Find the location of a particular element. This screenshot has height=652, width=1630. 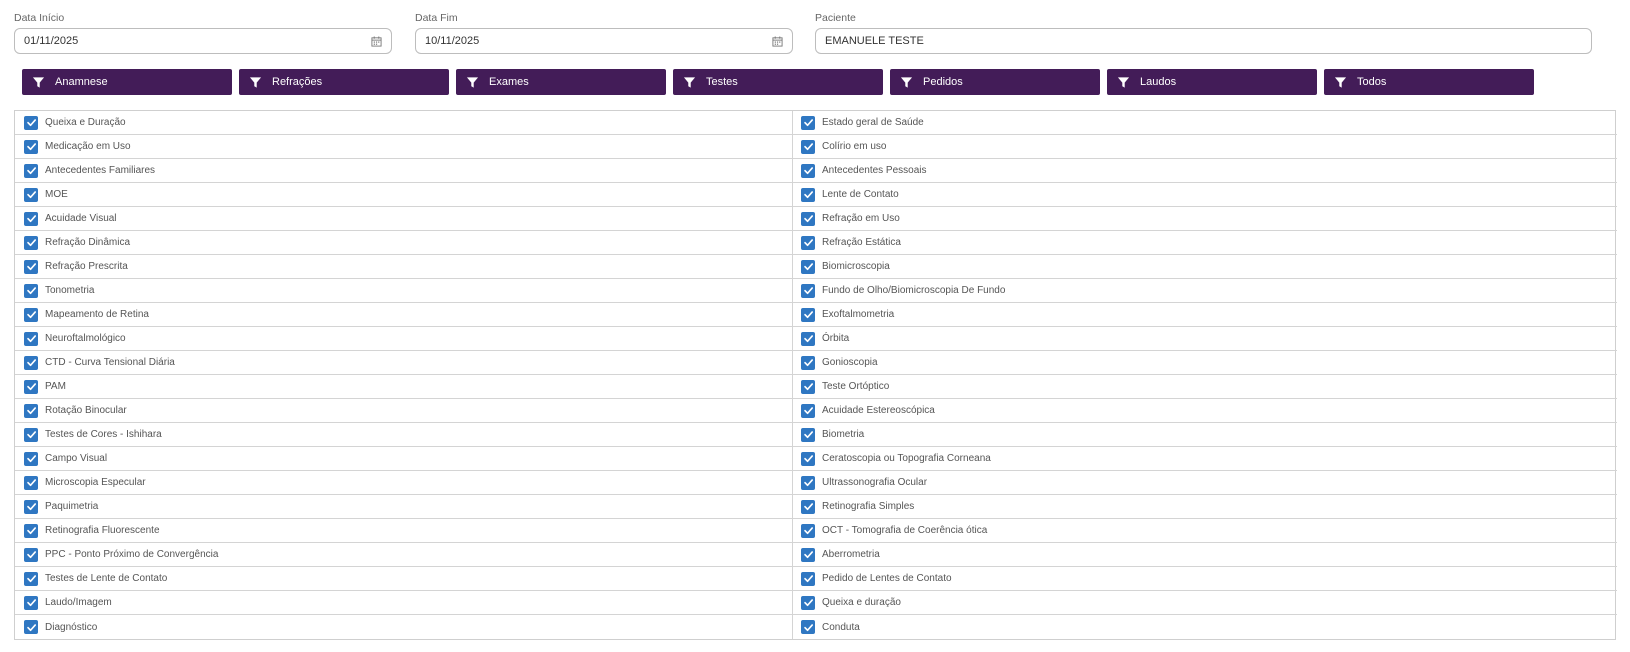

checkbox-label: Estado geral de Saúde is located at coordinates (873, 122).